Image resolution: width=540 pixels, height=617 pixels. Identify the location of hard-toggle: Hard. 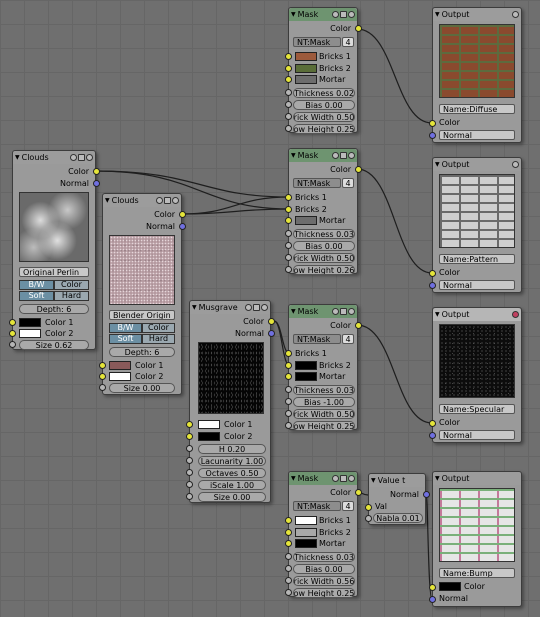
(158, 339).